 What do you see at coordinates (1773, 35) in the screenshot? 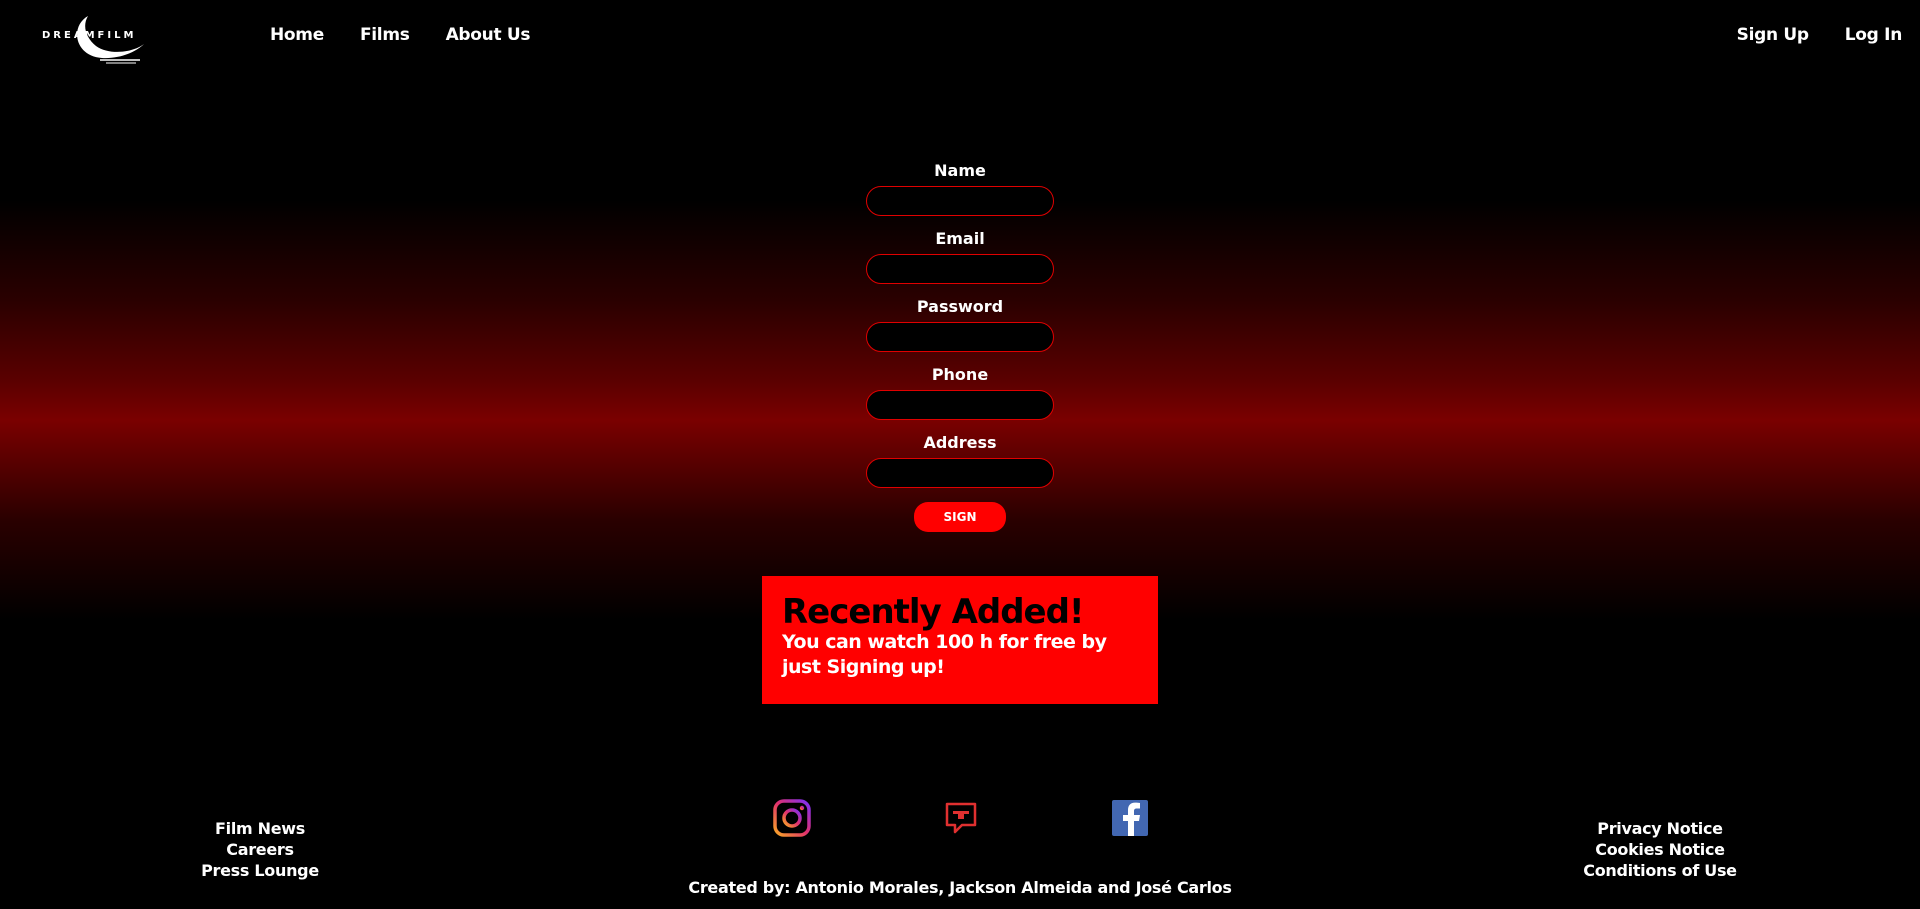
I see `sign-up-link: Sign Up` at bounding box center [1773, 35].